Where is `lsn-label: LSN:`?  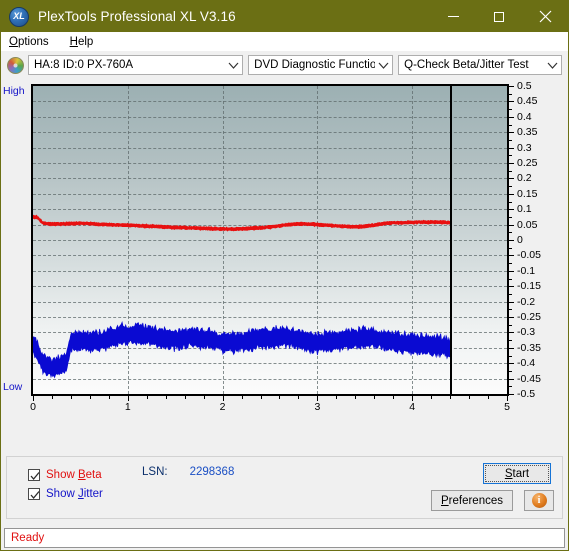 lsn-label: LSN: is located at coordinates (155, 472).